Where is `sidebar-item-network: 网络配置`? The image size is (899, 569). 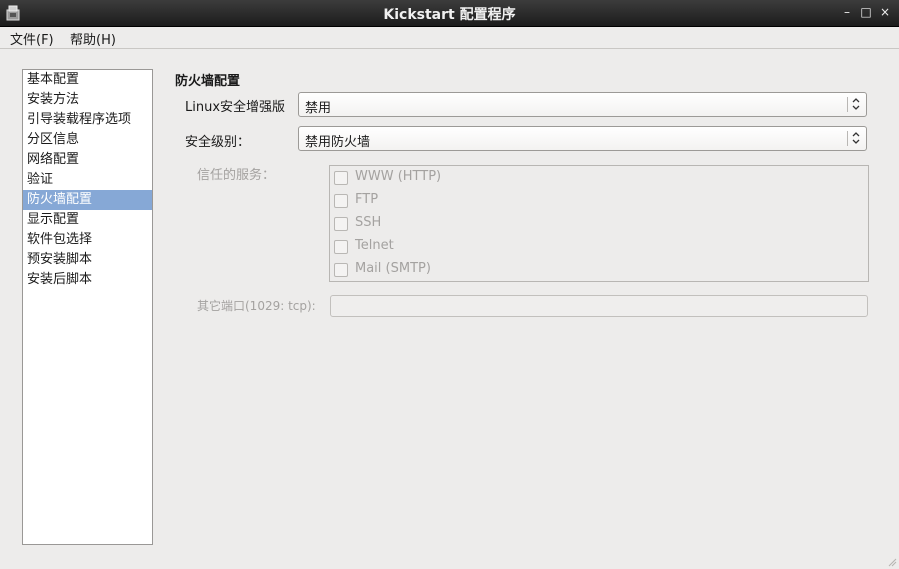
sidebar-item-network: 网络配置 is located at coordinates (87, 160).